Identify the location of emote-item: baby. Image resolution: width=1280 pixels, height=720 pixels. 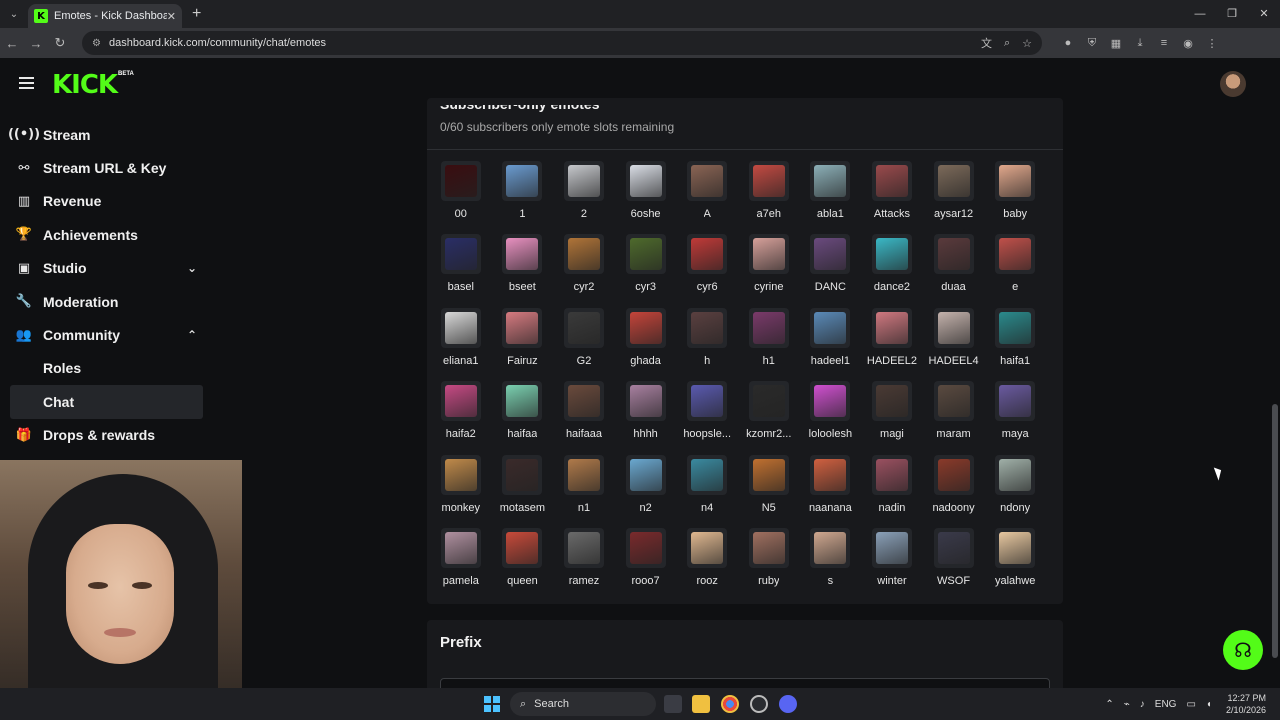
(1015, 197).